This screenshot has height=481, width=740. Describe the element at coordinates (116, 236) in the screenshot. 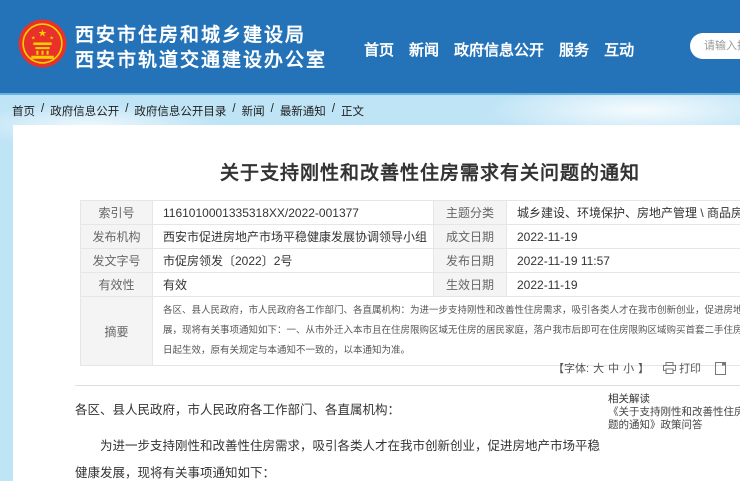

I see `meta-label-issuing-agency: 发布机构` at that location.